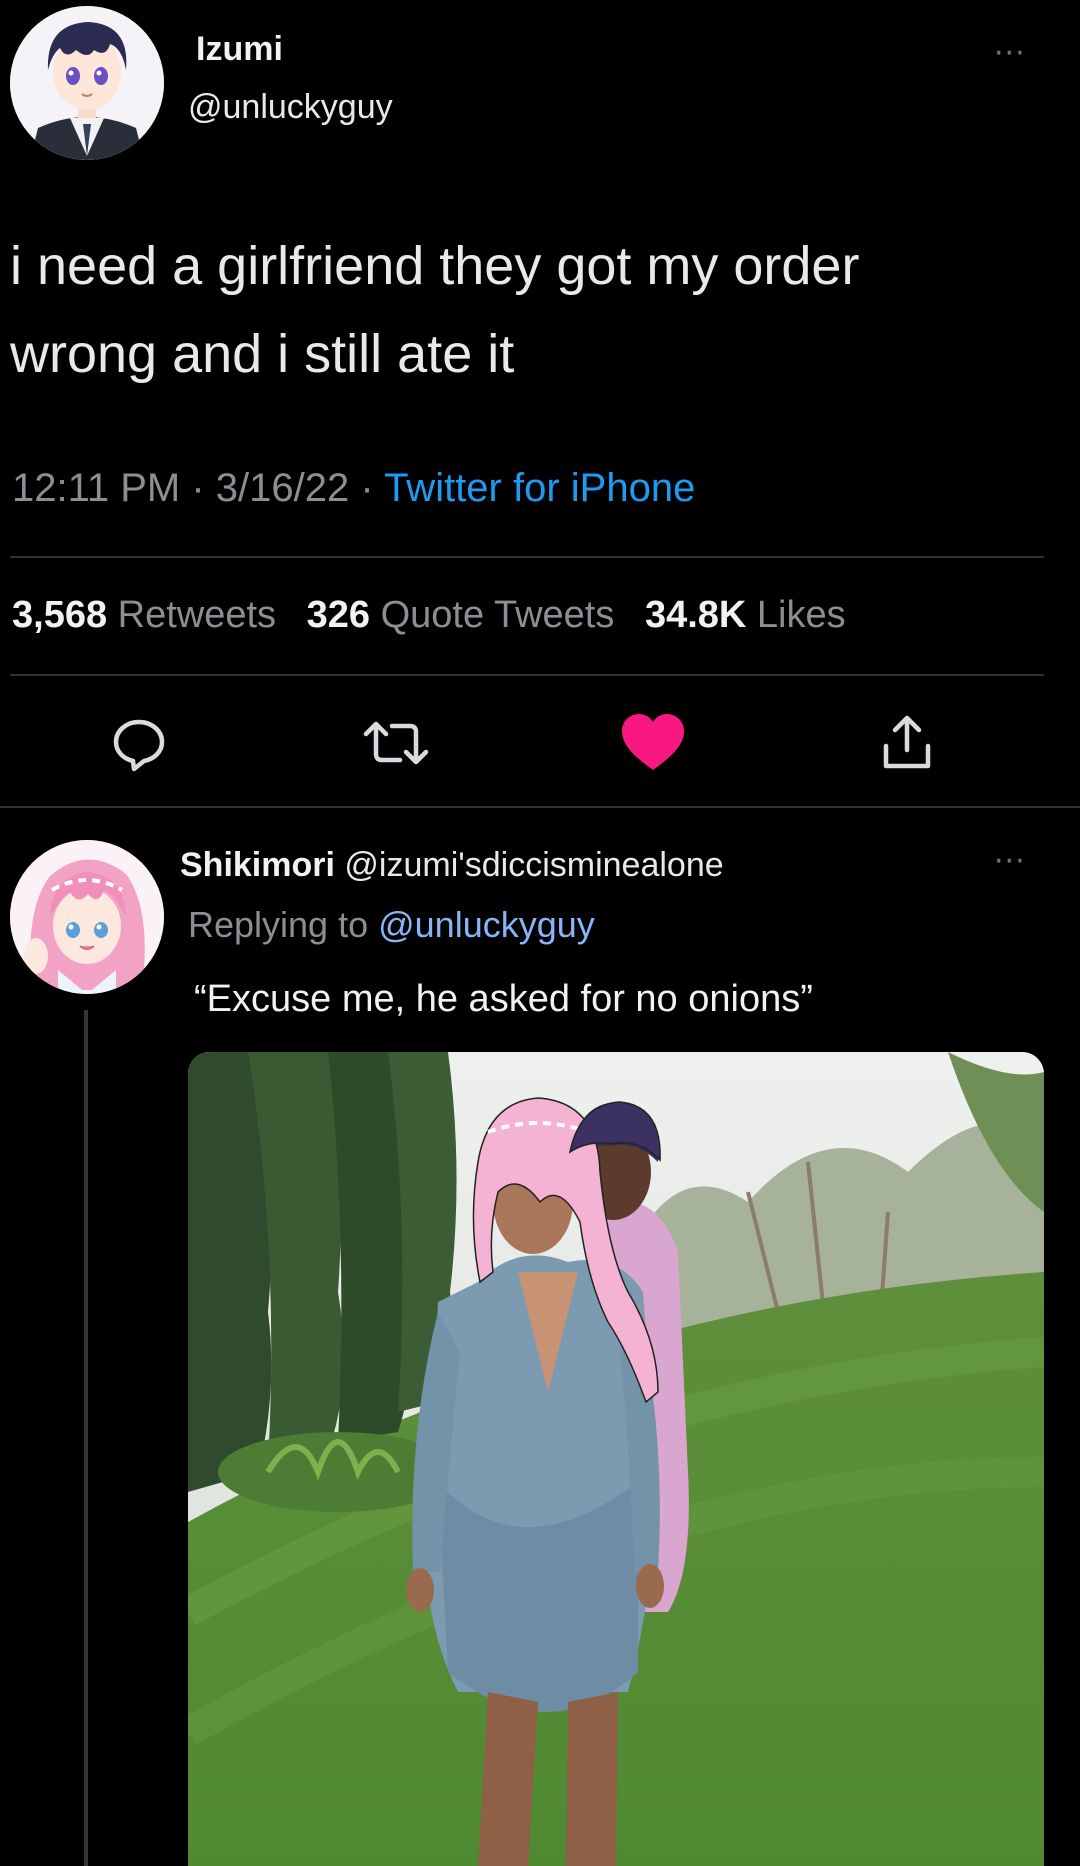 The height and width of the screenshot is (1866, 1080). I want to click on heart-icon, so click(653, 742).